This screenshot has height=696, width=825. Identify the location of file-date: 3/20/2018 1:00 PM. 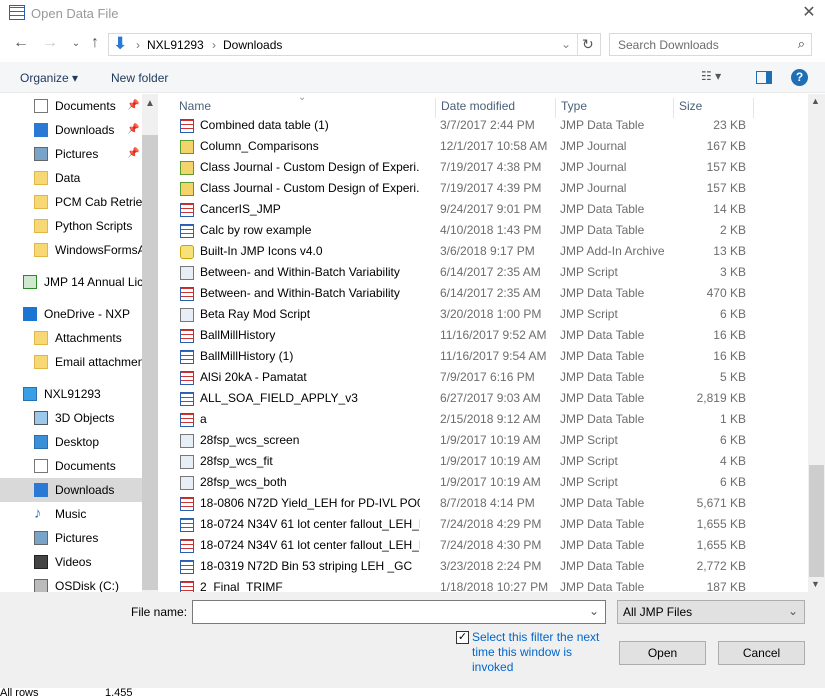
(491, 314).